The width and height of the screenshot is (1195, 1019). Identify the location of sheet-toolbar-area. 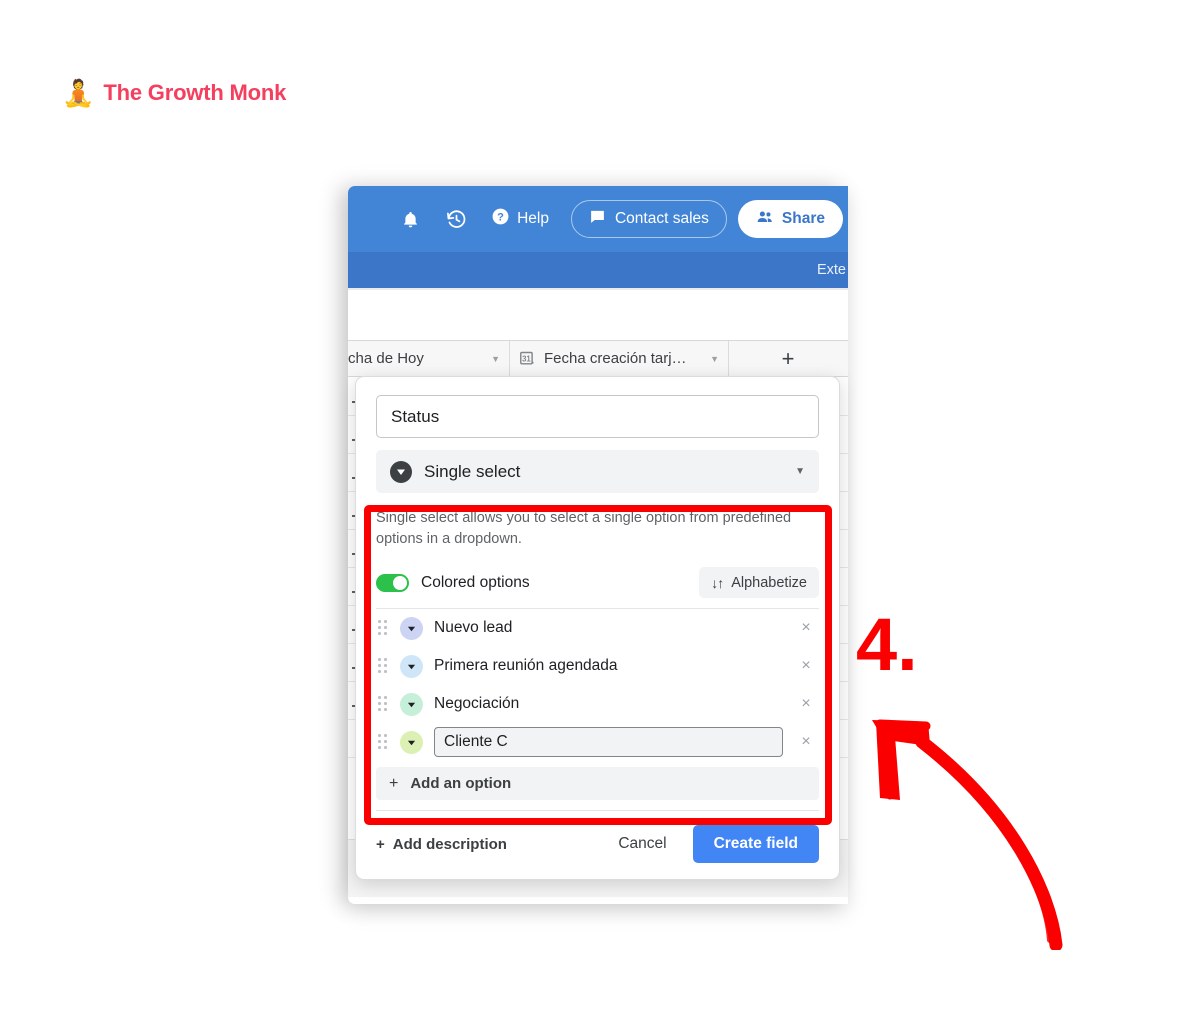
(598, 315).